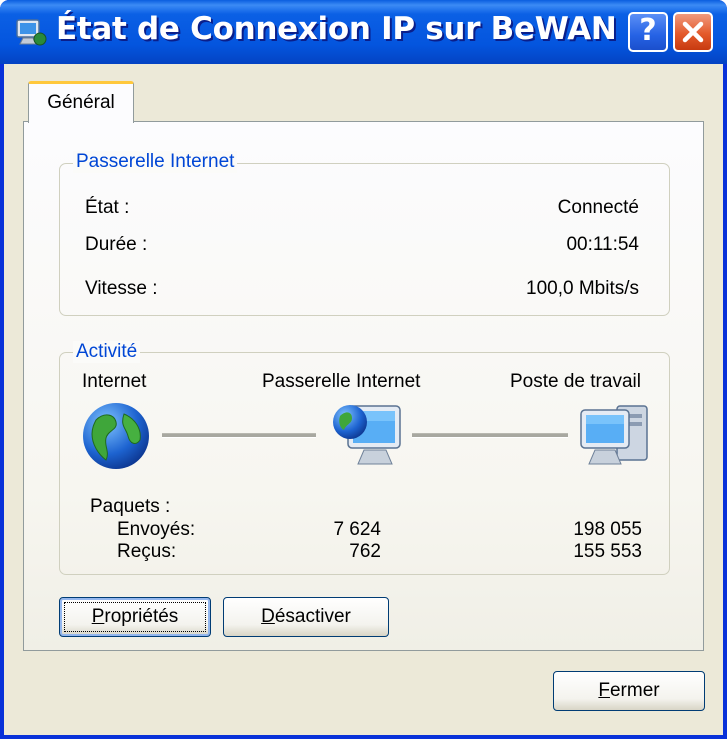  I want to click on node-label-workstation: Poste de travail, so click(575, 381).